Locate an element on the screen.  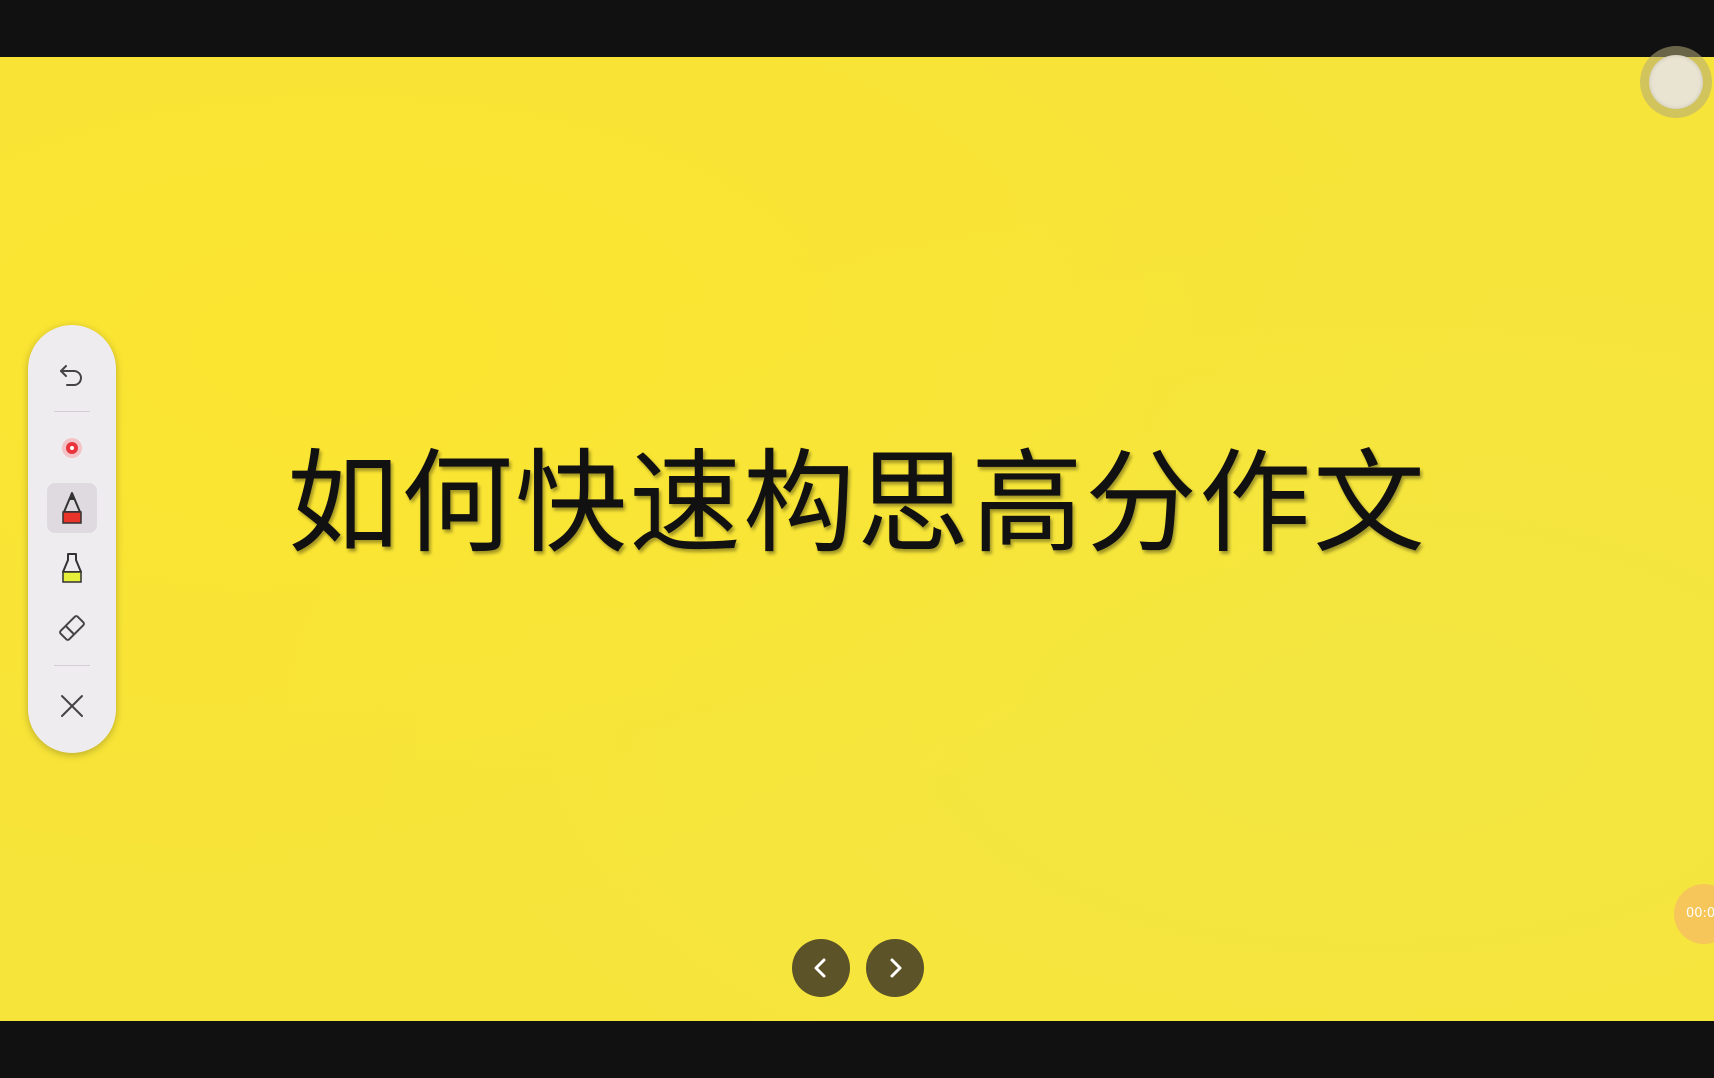
undo-icon is located at coordinates (71, 375).